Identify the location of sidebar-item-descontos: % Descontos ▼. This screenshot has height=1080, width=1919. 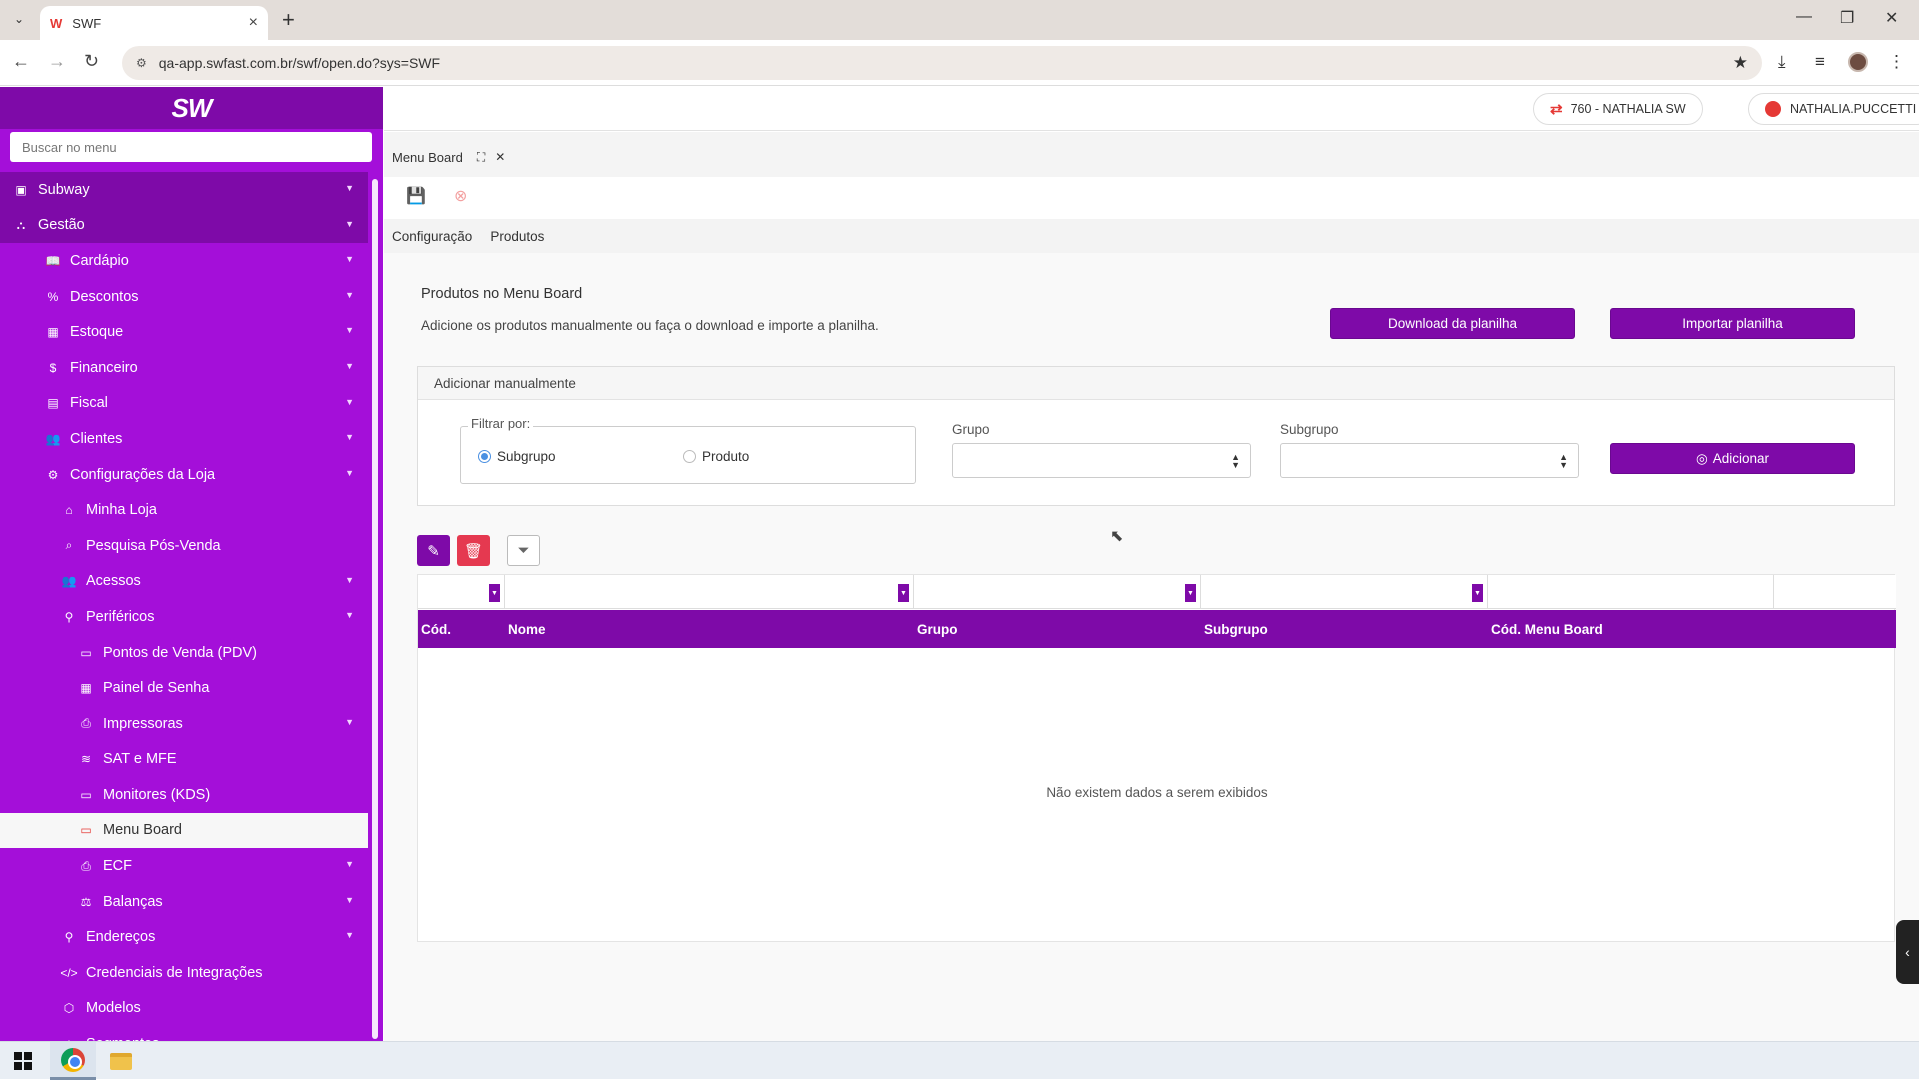
(184, 297).